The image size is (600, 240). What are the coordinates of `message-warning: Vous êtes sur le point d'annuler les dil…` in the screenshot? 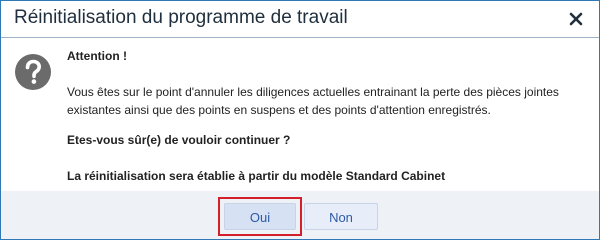 It's located at (313, 101).